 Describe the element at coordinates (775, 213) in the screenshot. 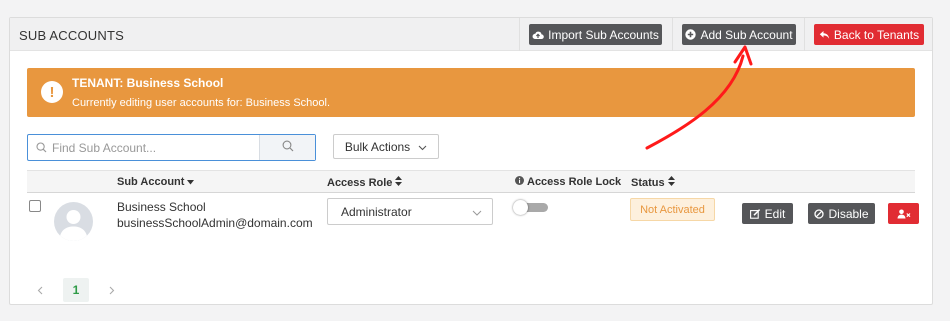

I see `edit-label: Edit` at that location.